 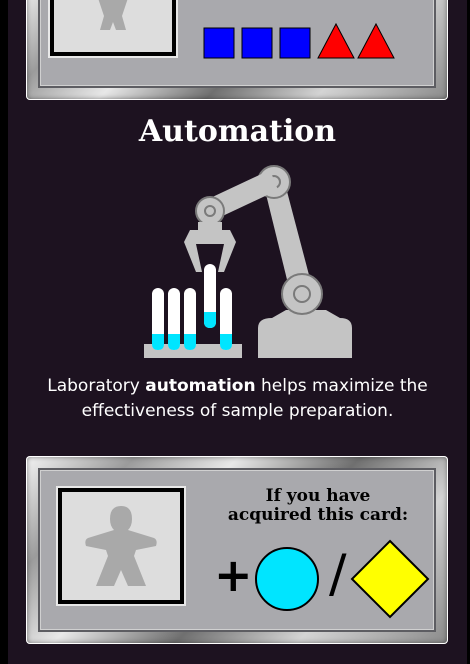 What do you see at coordinates (287, 579) in the screenshot?
I see `cyan-circle-icon` at bounding box center [287, 579].